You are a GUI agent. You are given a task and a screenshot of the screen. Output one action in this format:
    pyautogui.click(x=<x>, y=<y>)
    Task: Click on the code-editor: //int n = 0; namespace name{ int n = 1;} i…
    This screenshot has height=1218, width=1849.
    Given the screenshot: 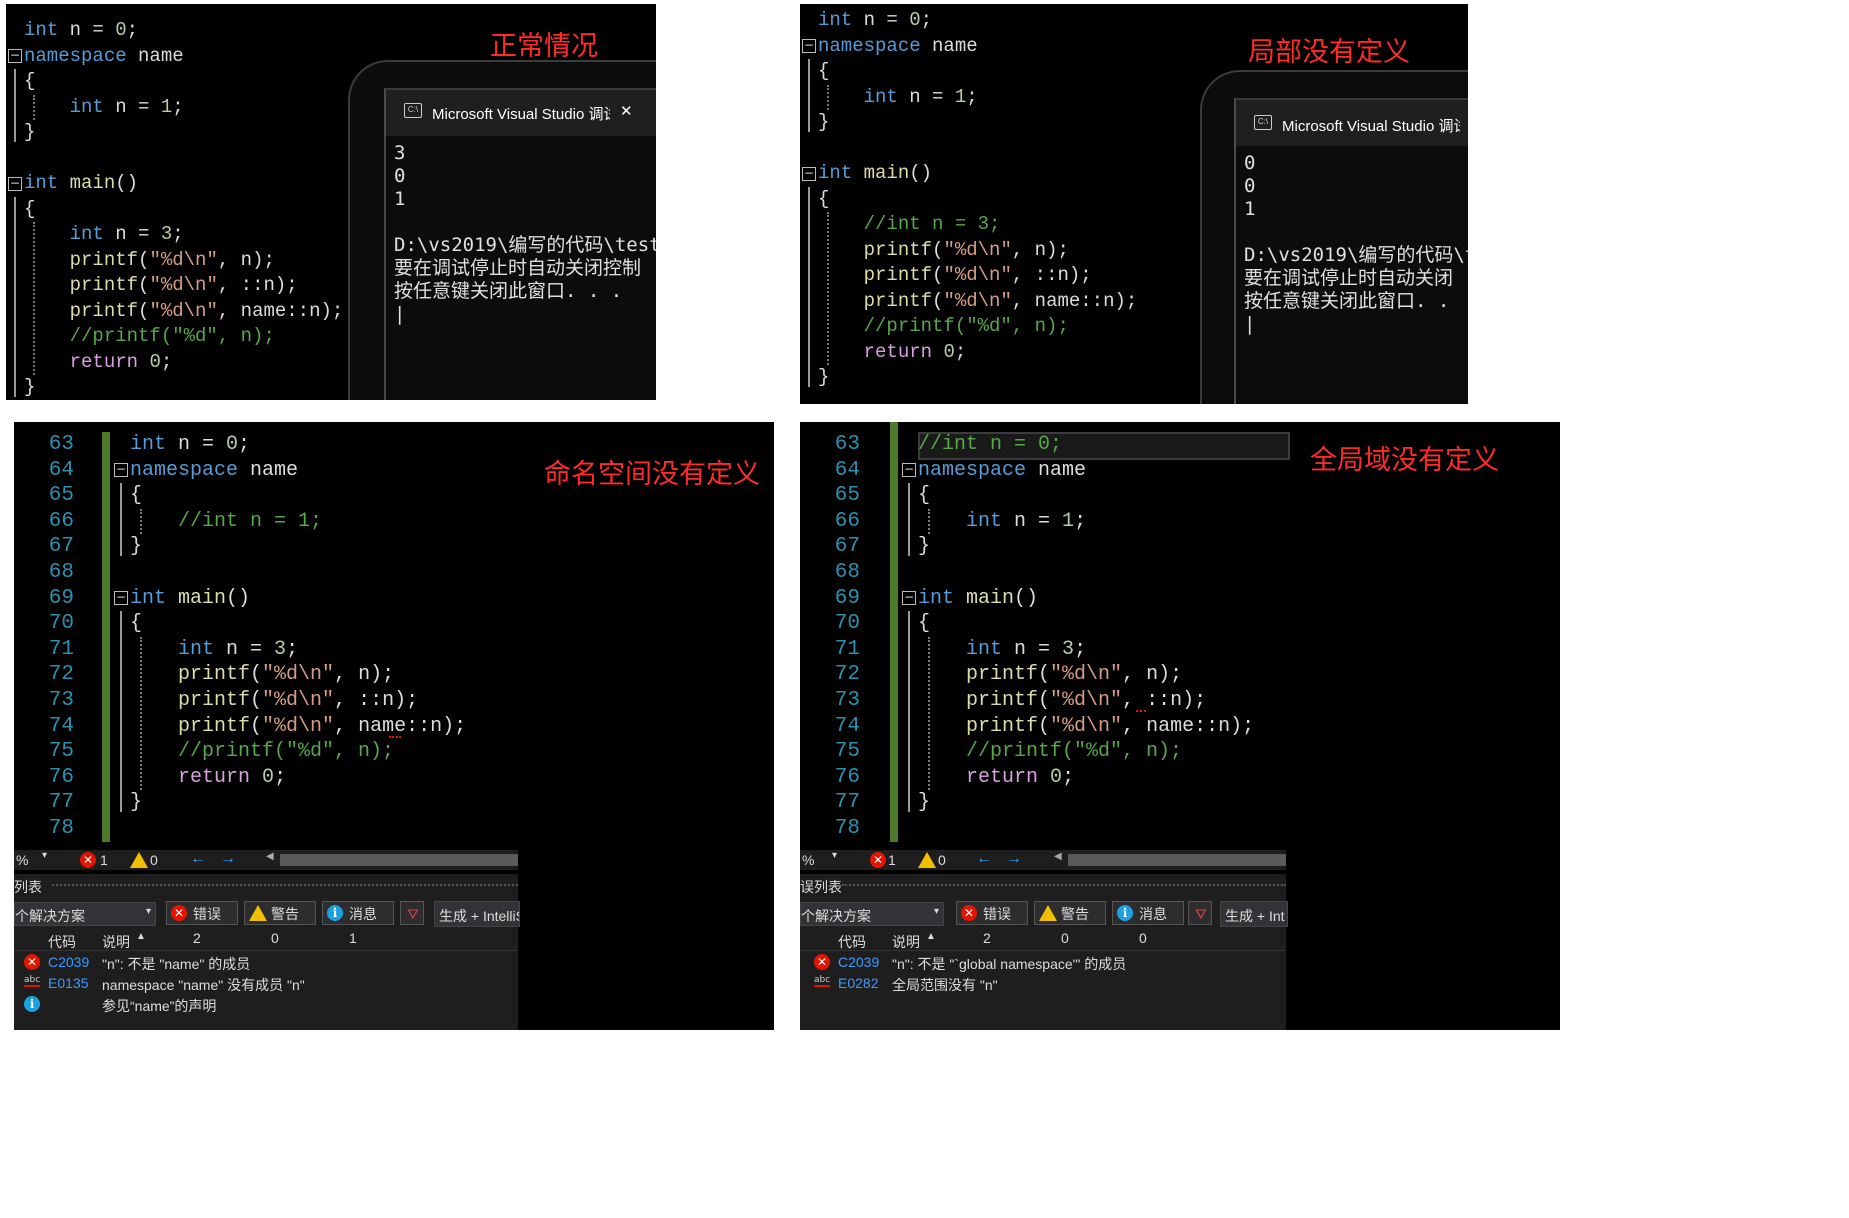 What is the action you would take?
    pyautogui.click(x=1100, y=637)
    